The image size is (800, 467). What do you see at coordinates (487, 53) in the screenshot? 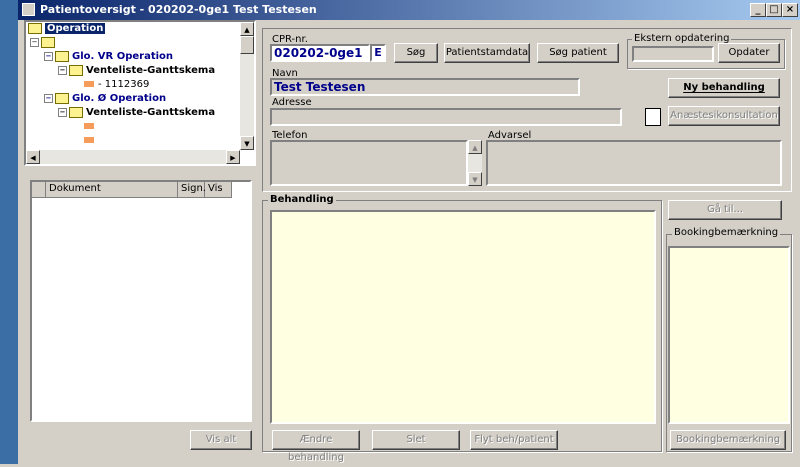
I see `patient-data-button: Patientstamdata` at bounding box center [487, 53].